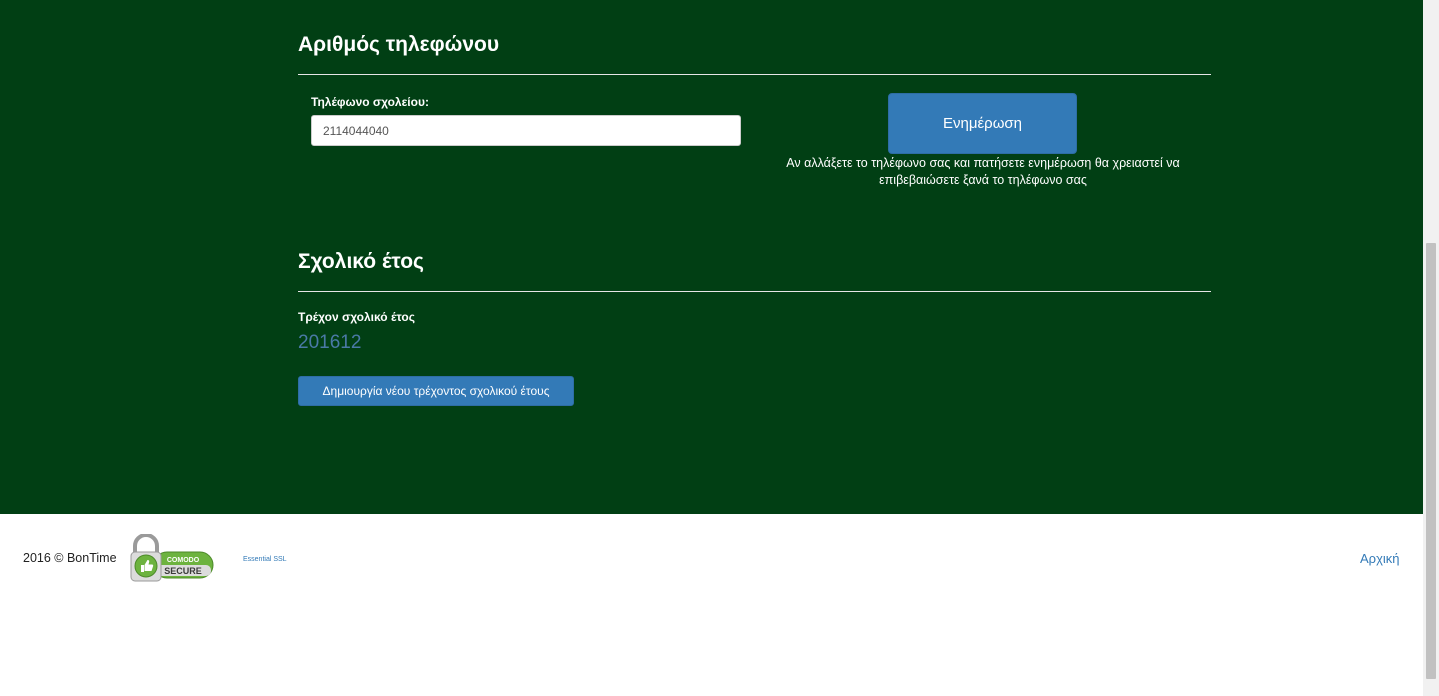 The height and width of the screenshot is (696, 1439). I want to click on update-button: Ενημέρωση, so click(982, 123).